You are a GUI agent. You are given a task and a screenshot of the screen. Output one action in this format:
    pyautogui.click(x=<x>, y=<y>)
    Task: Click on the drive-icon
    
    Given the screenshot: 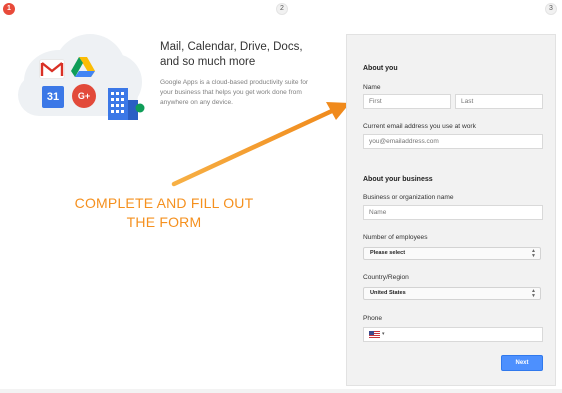 What is the action you would take?
    pyautogui.click(x=83, y=67)
    